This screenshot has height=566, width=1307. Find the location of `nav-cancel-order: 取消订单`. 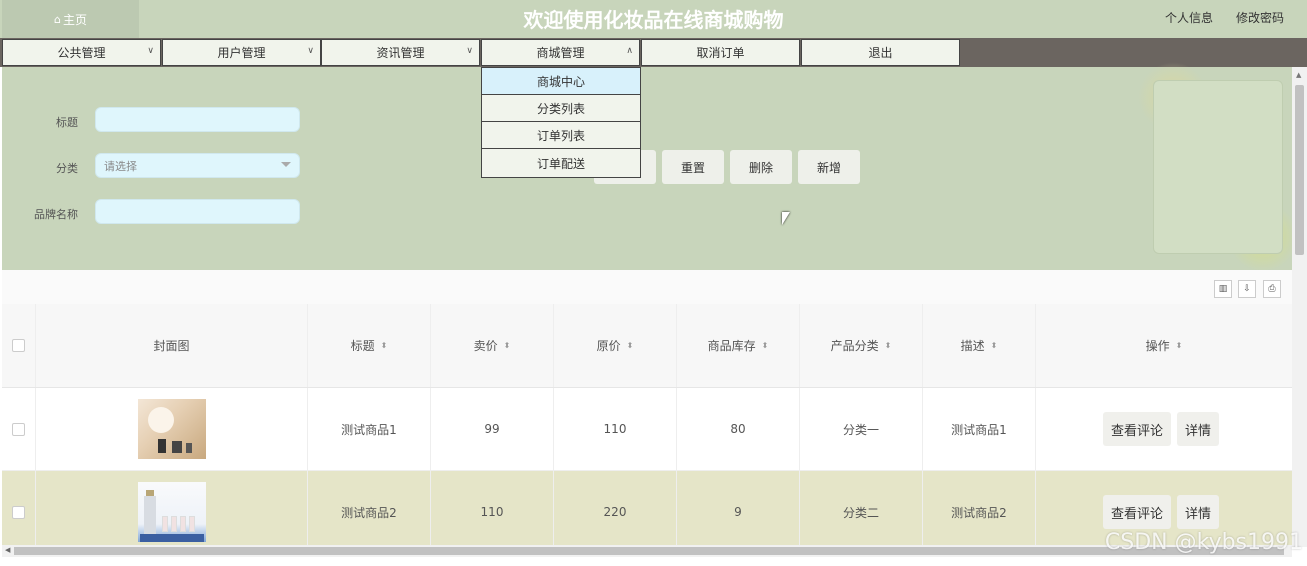

nav-cancel-order: 取消订单 is located at coordinates (720, 52).